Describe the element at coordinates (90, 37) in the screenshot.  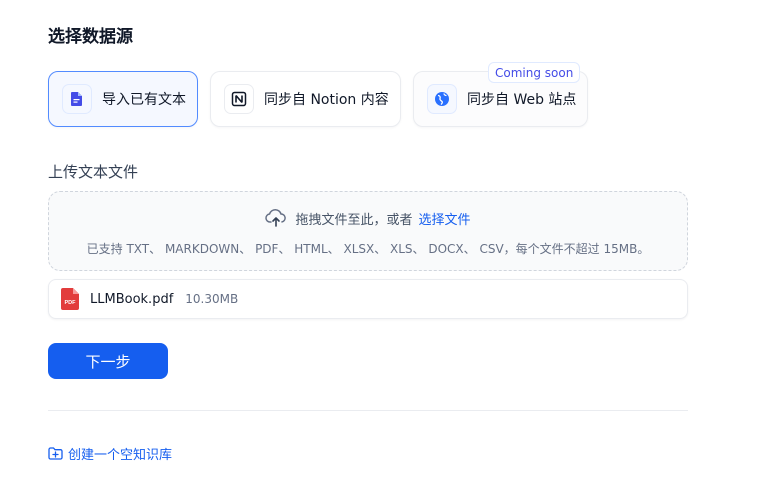
I see `page-title: 选择数据源` at that location.